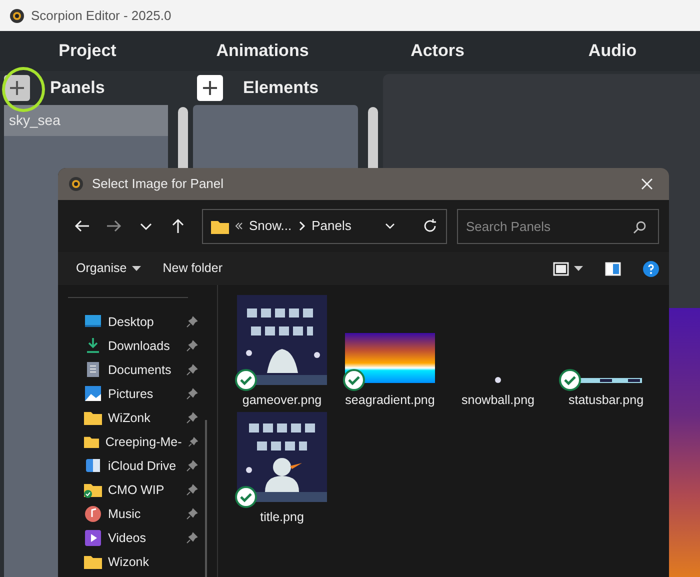 The width and height of the screenshot is (700, 577). I want to click on tab: Animations, so click(262, 51).